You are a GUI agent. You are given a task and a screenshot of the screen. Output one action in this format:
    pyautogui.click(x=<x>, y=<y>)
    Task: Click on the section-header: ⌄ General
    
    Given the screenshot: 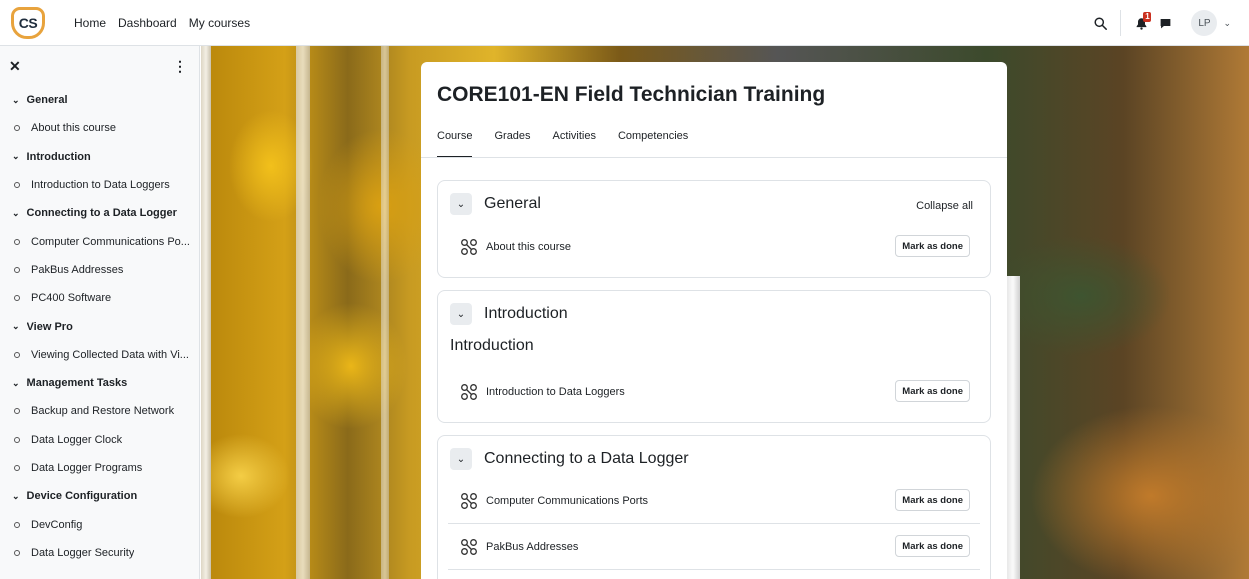 What is the action you would take?
    pyautogui.click(x=495, y=204)
    